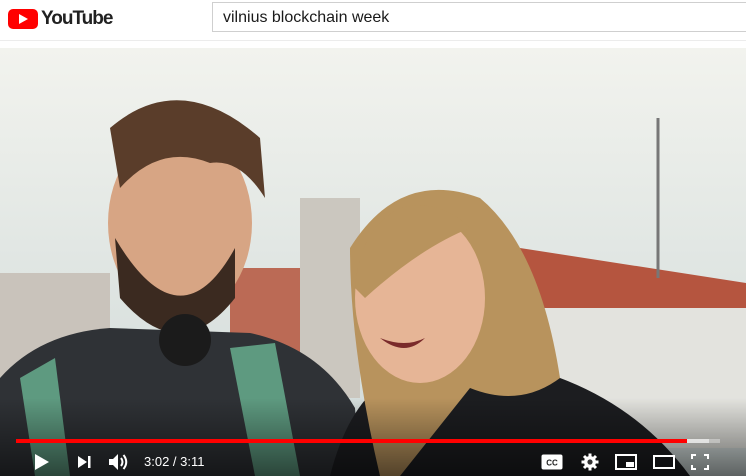 This screenshot has width=746, height=476. Describe the element at coordinates (23, 19) in the screenshot. I see `youtube-play-badge-icon` at that location.